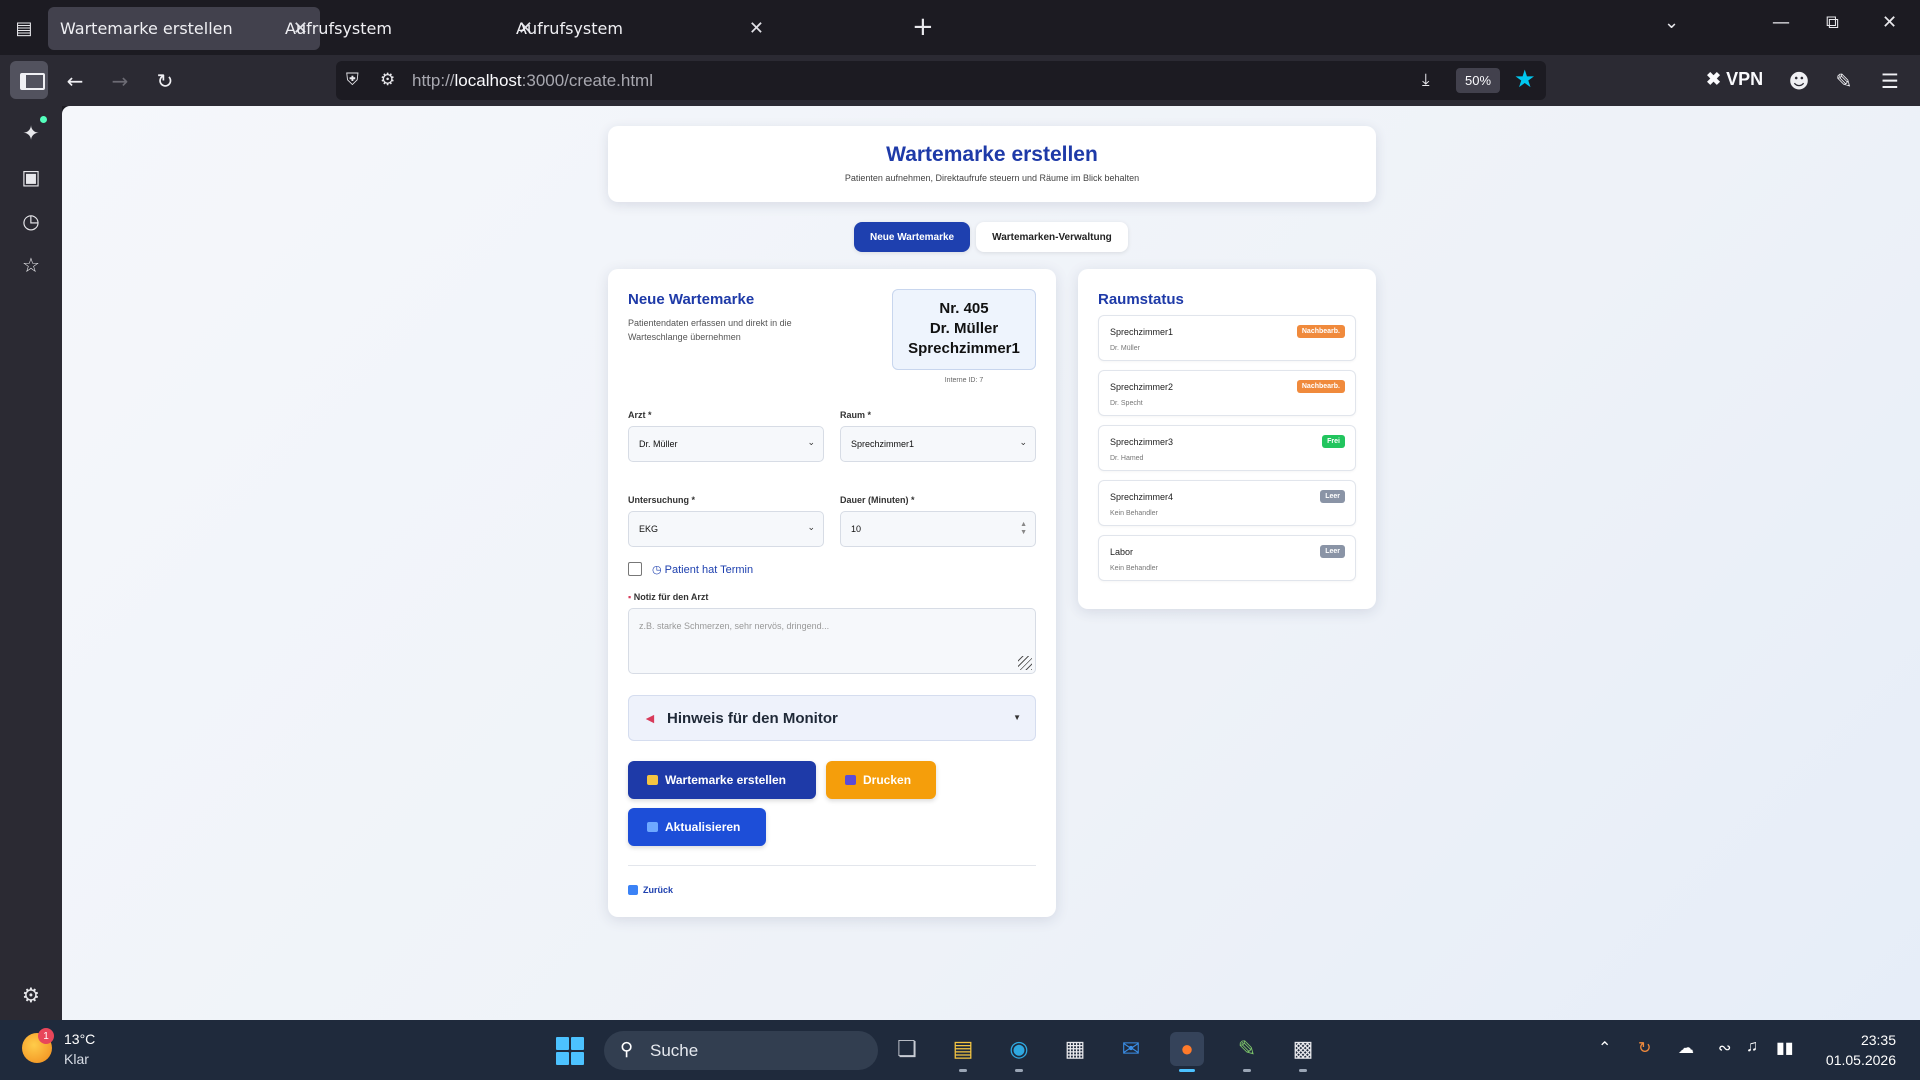 The height and width of the screenshot is (1080, 1920). I want to click on weather-description: Klar, so click(76, 1059).